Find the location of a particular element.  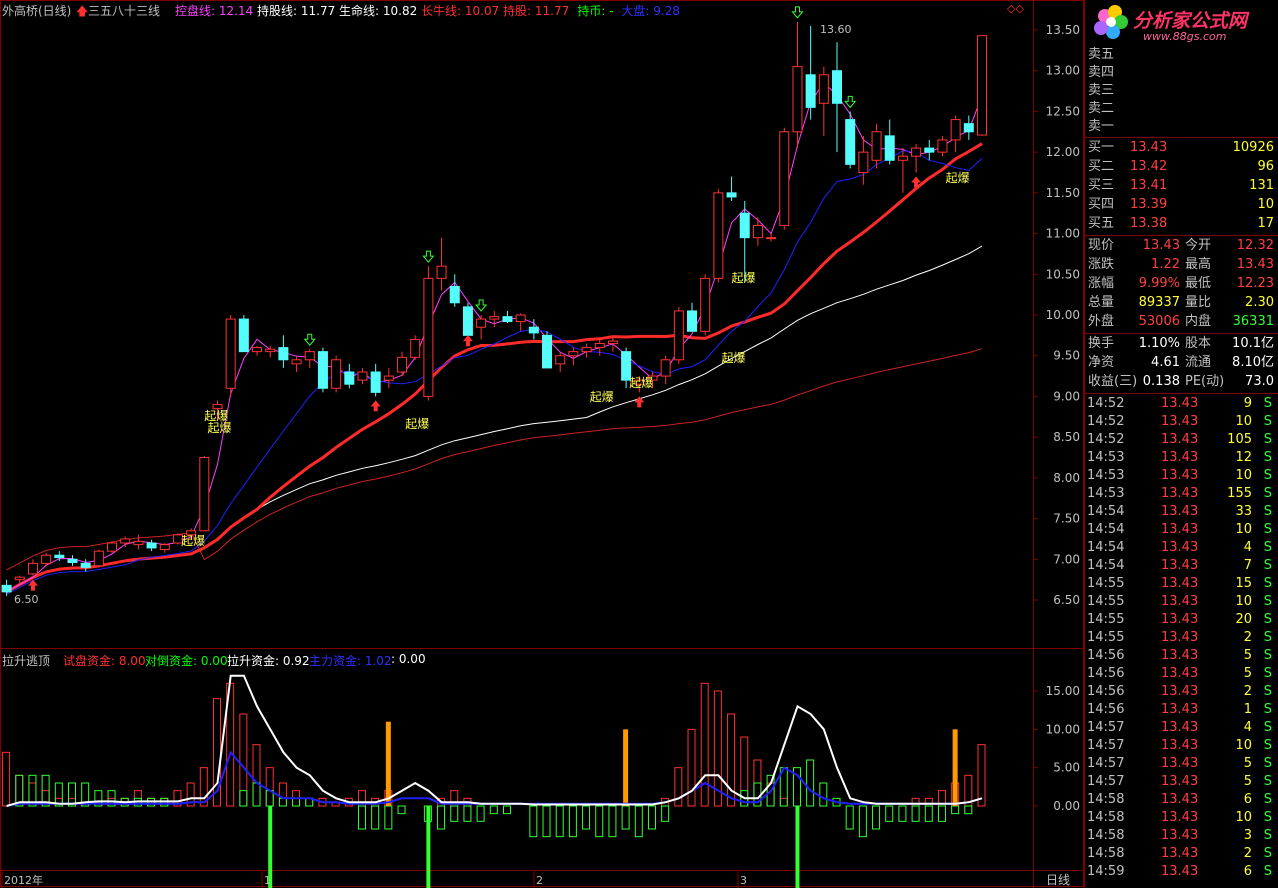

escape-signal-bar is located at coordinates (428, 847).